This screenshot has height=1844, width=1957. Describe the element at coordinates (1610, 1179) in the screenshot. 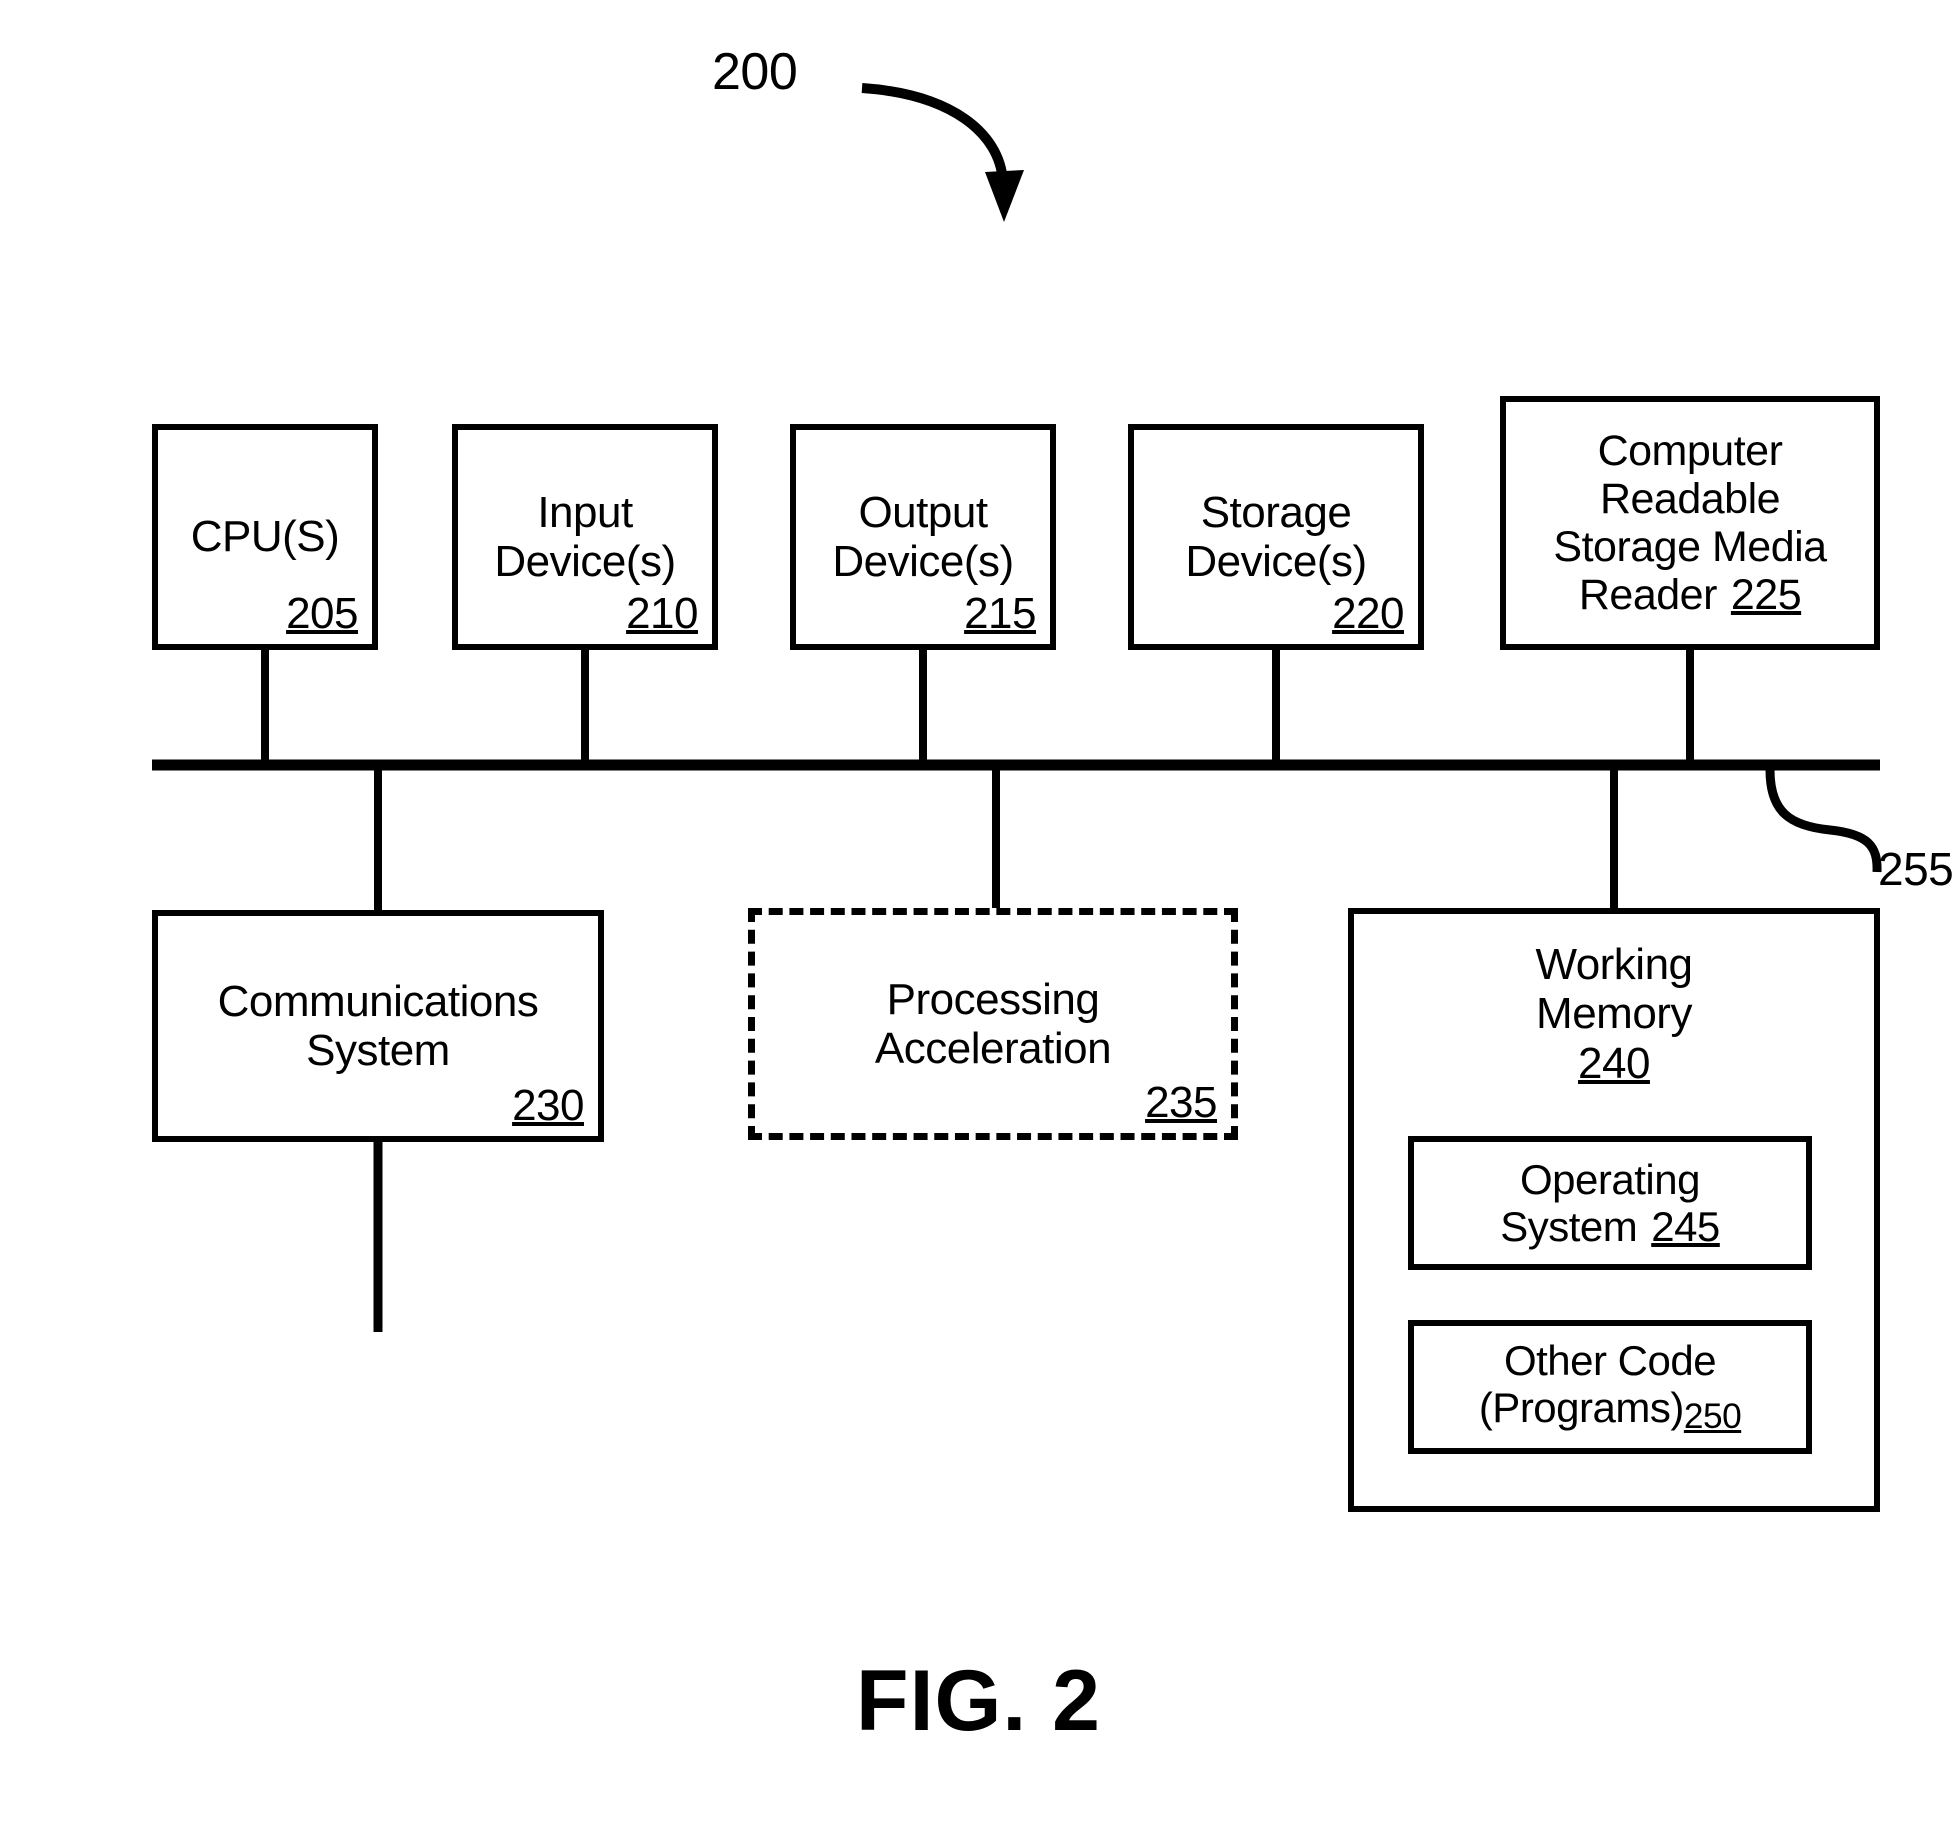

I see `block-operating-system-line-1: Operating` at that location.